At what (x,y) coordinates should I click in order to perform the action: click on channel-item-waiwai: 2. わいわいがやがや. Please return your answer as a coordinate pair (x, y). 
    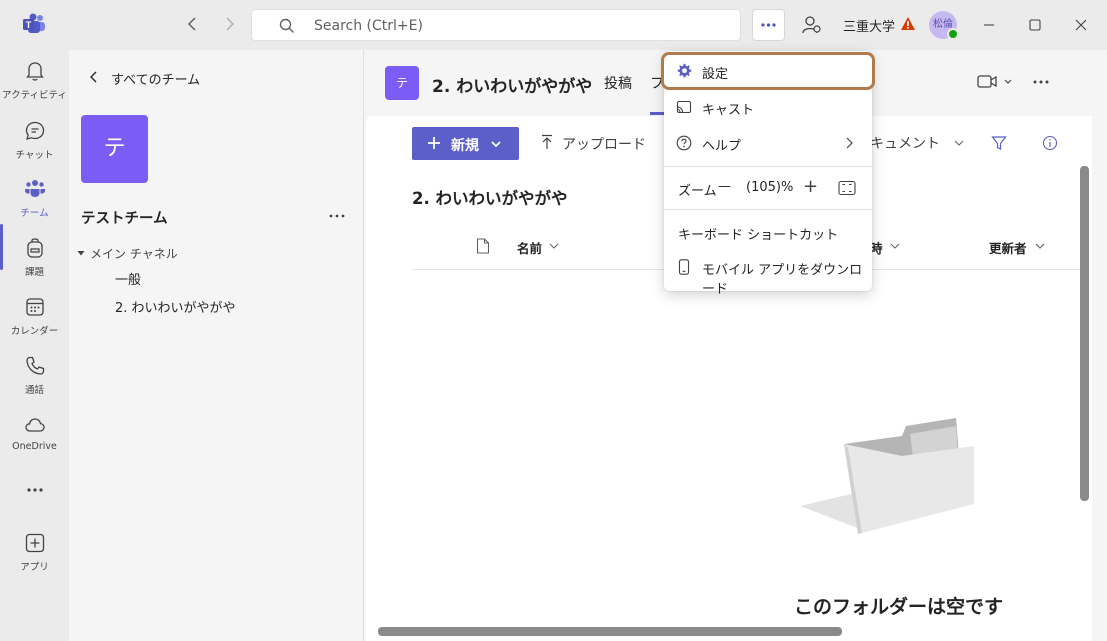
    Looking at the image, I should click on (175, 306).